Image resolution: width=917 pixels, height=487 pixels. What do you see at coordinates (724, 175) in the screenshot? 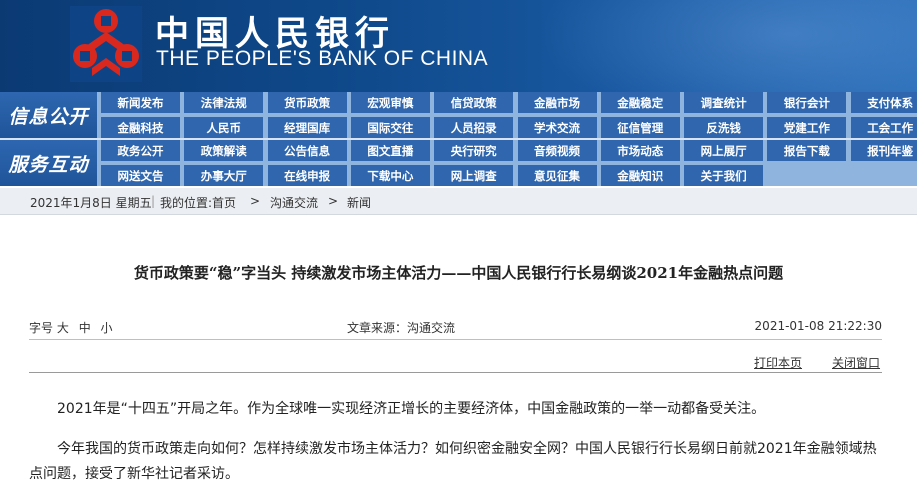
I see `nav-item: 关于我们` at bounding box center [724, 175].